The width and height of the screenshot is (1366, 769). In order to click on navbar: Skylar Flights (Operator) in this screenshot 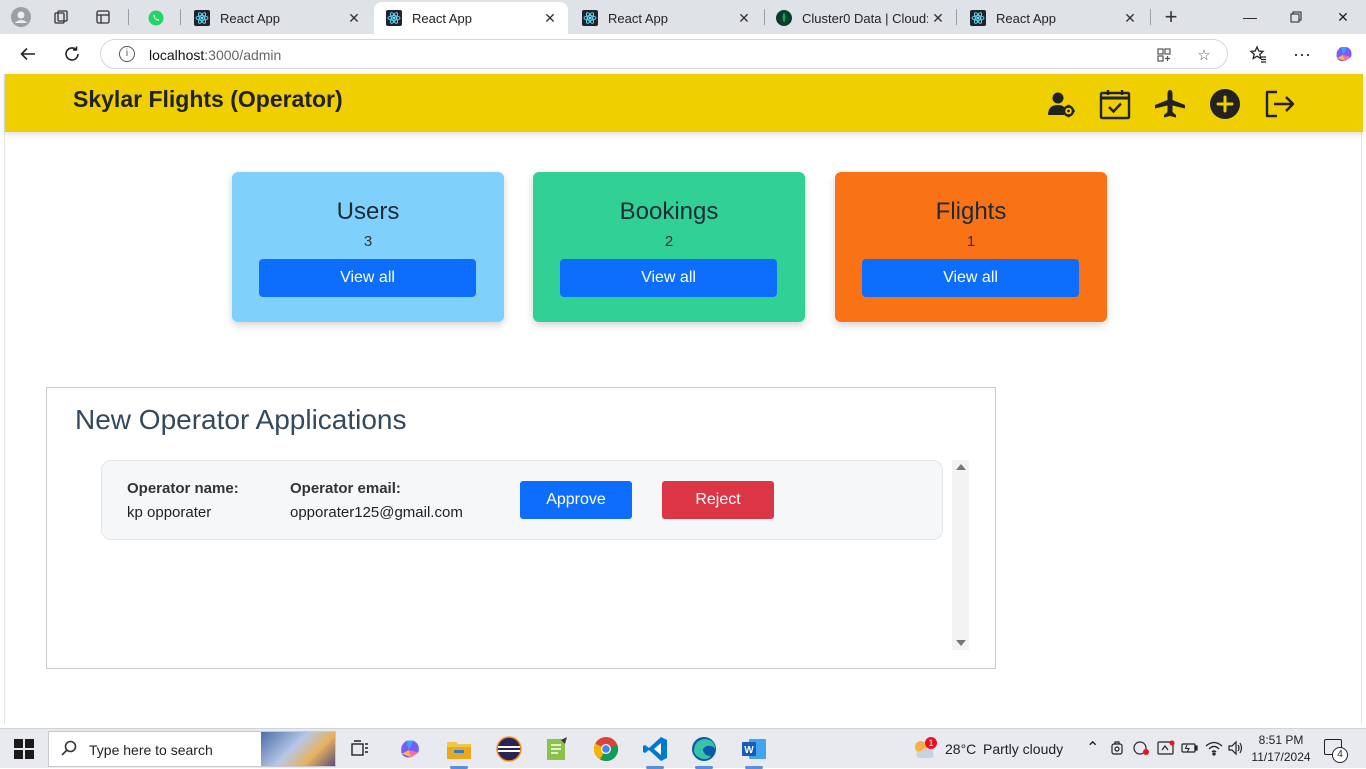, I will do `click(684, 103)`.